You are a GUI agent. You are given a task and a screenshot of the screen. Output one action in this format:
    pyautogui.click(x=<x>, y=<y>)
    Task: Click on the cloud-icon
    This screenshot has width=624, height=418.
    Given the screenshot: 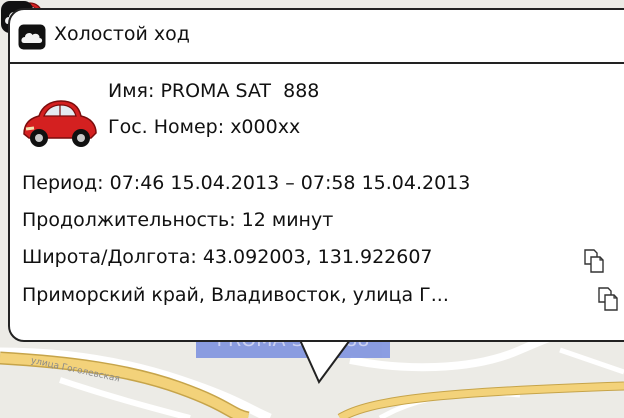 What is the action you would take?
    pyautogui.click(x=32, y=37)
    